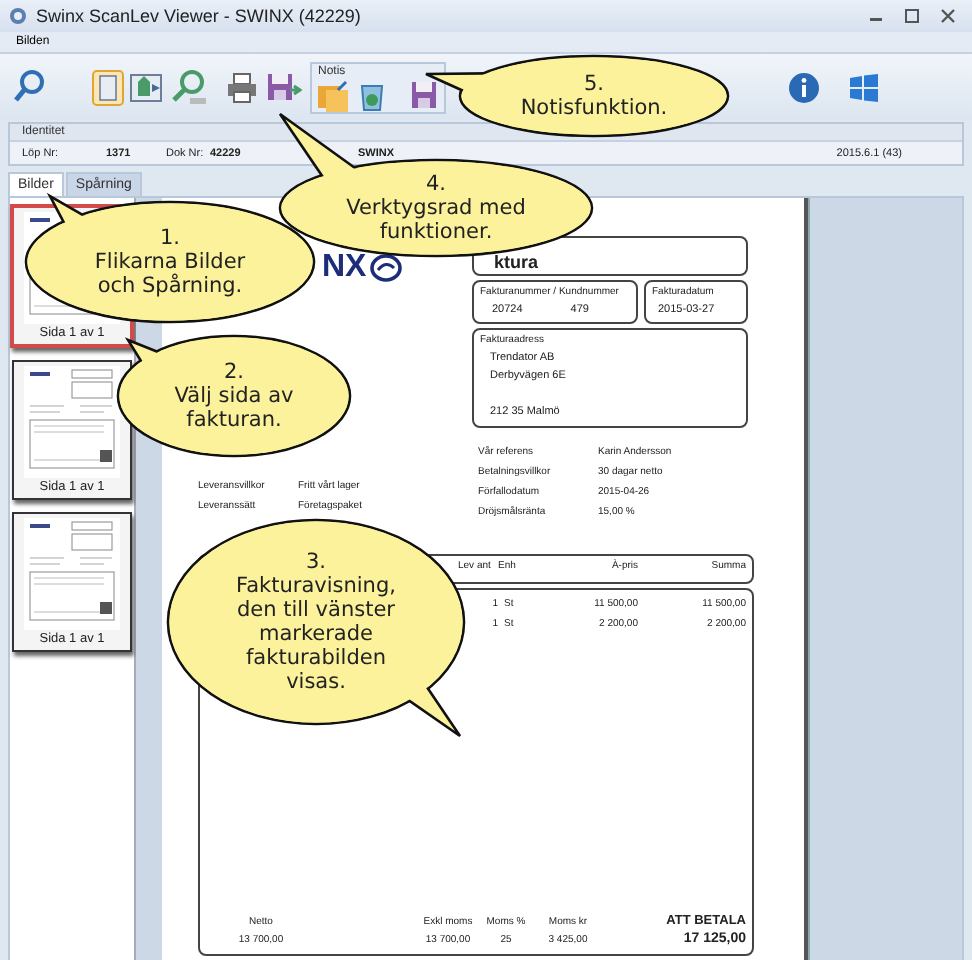 The image size is (972, 960). What do you see at coordinates (188, 87) in the screenshot?
I see `zoom-icon` at bounding box center [188, 87].